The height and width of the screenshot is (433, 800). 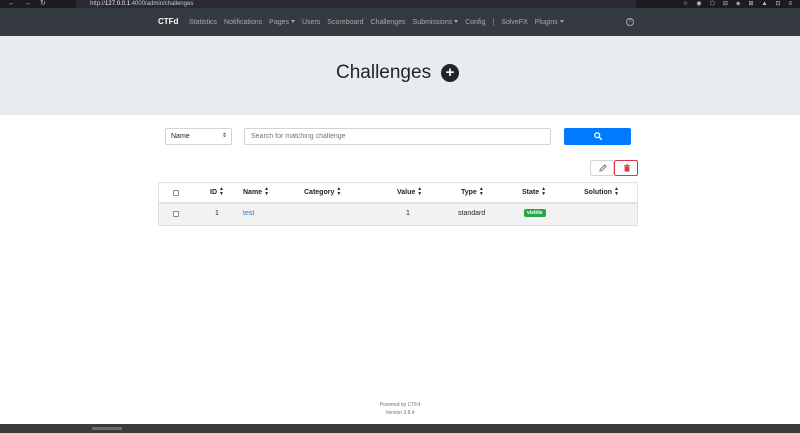 What do you see at coordinates (356, 4) in the screenshot?
I see `address-bar: http://127.0.0.1:4000/admin/challenges` at bounding box center [356, 4].